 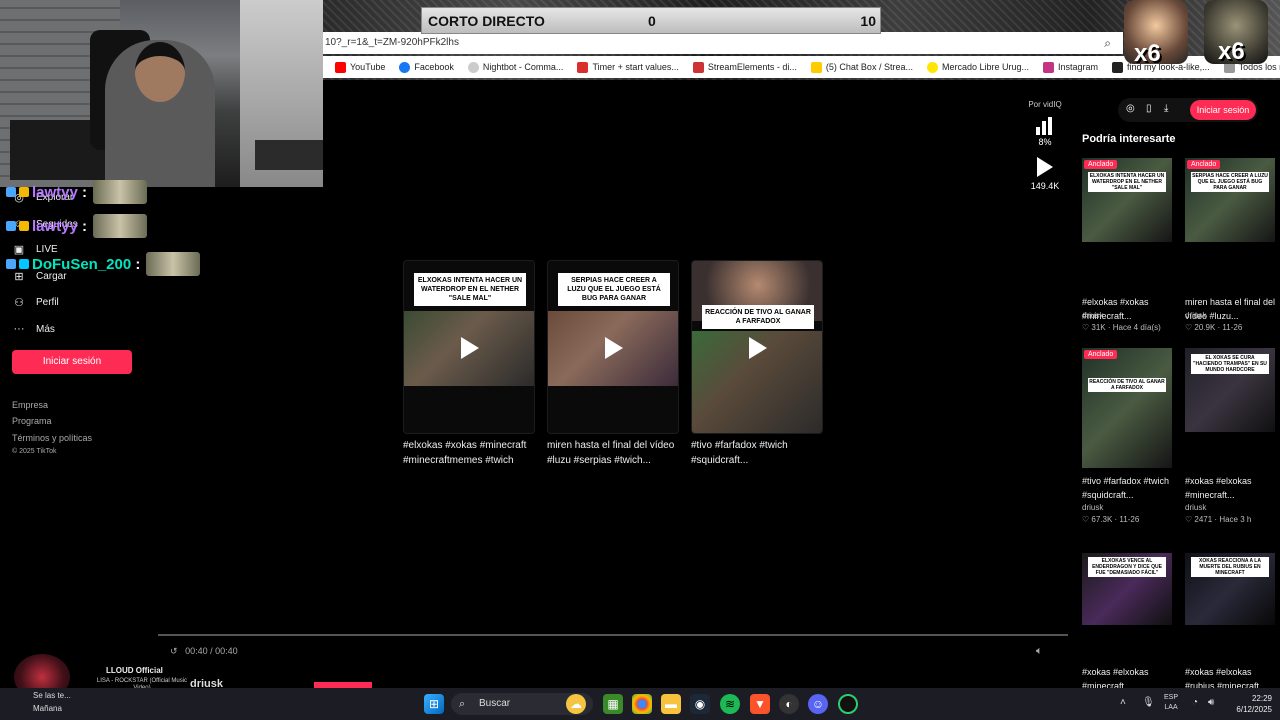 I want to click on folder-icon: ▬, so click(x=671, y=704).